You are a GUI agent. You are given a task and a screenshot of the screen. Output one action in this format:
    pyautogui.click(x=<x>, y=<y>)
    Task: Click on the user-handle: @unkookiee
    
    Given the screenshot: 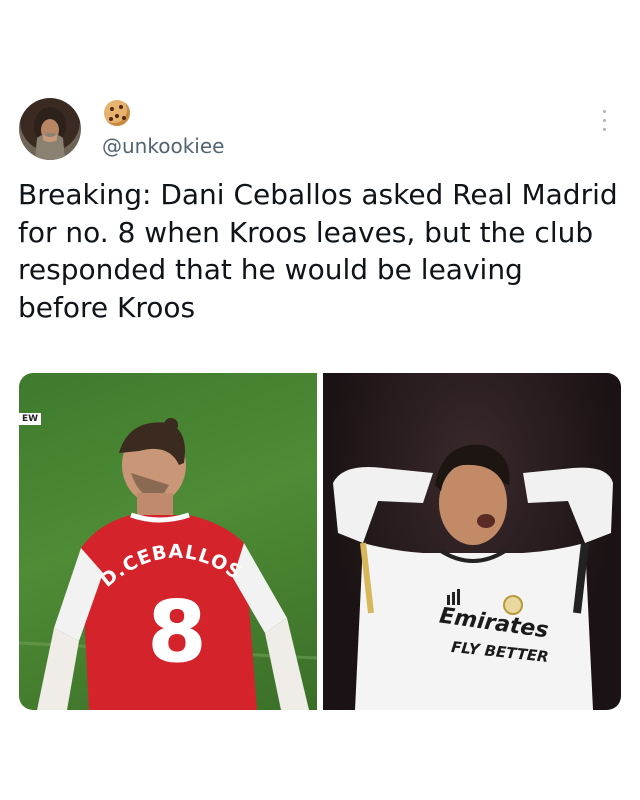 What is the action you would take?
    pyautogui.click(x=163, y=146)
    